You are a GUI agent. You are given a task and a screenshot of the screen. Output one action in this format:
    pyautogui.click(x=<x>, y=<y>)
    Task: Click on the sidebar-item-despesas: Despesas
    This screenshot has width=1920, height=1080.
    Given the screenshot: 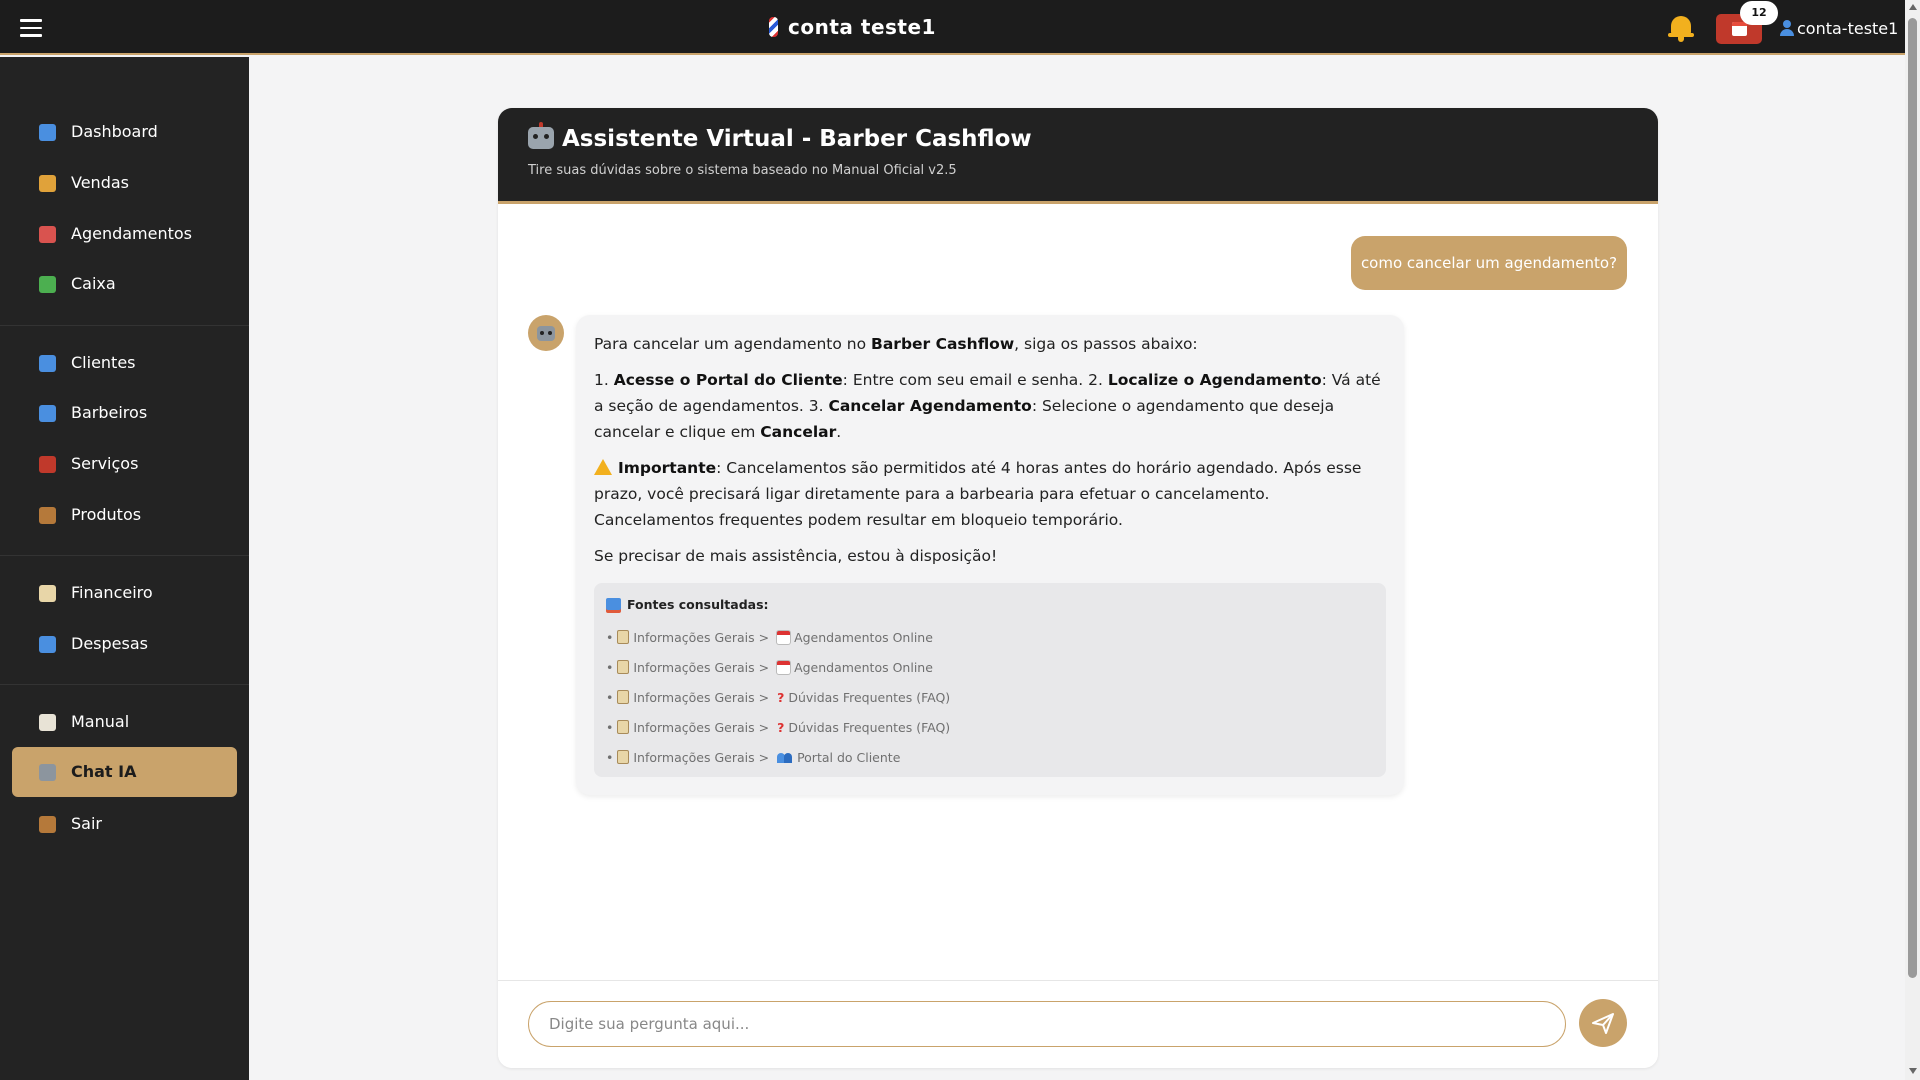 What is the action you would take?
    pyautogui.click(x=124, y=644)
    